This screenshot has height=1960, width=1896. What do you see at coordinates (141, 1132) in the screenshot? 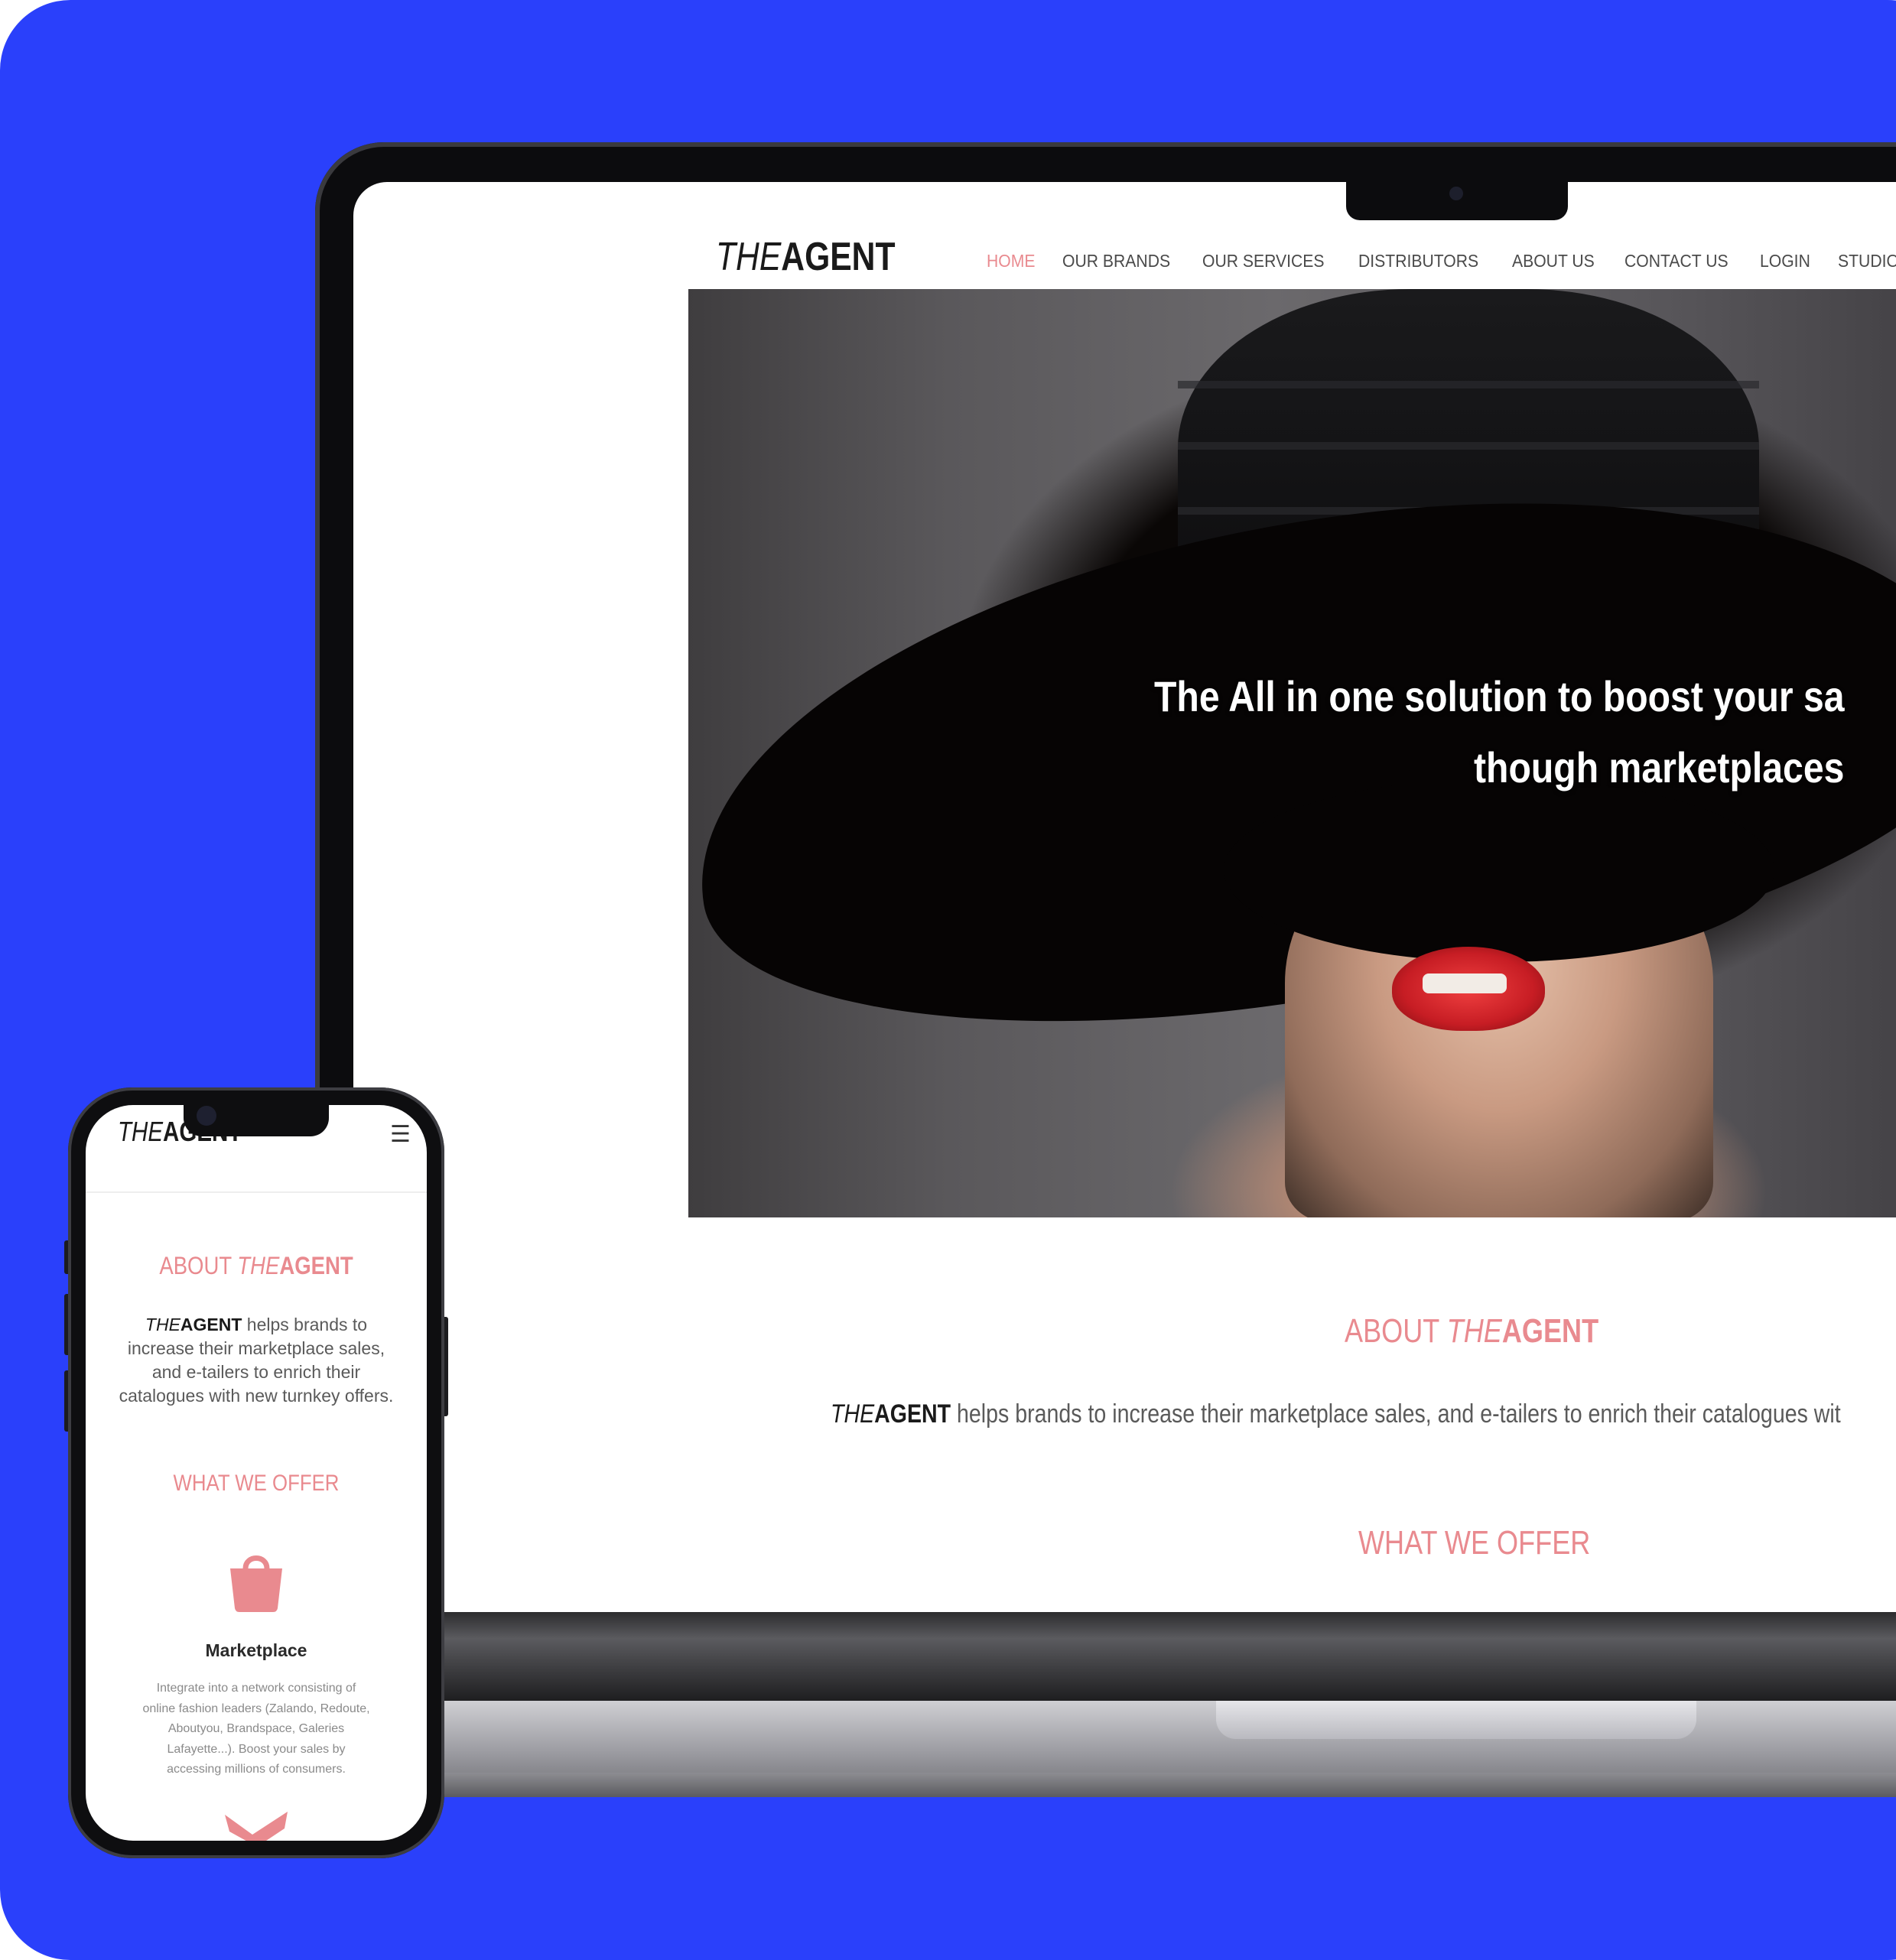
I see `mobile-logo-the: THE` at bounding box center [141, 1132].